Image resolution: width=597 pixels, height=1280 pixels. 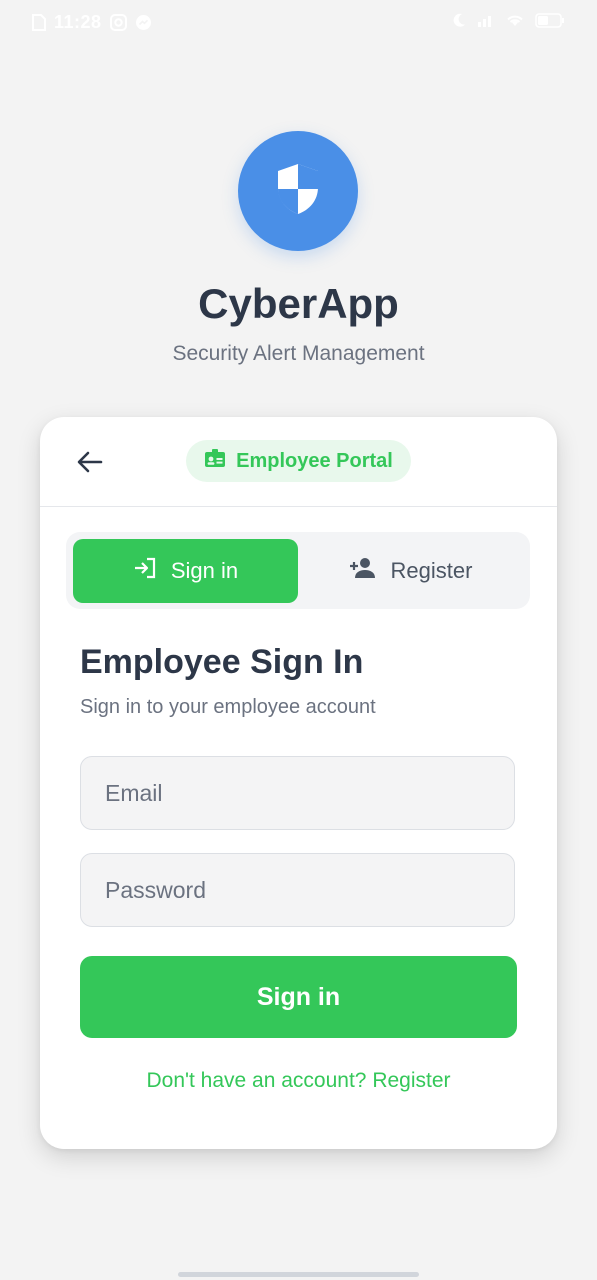 What do you see at coordinates (363, 571) in the screenshot?
I see `person-add-icon` at bounding box center [363, 571].